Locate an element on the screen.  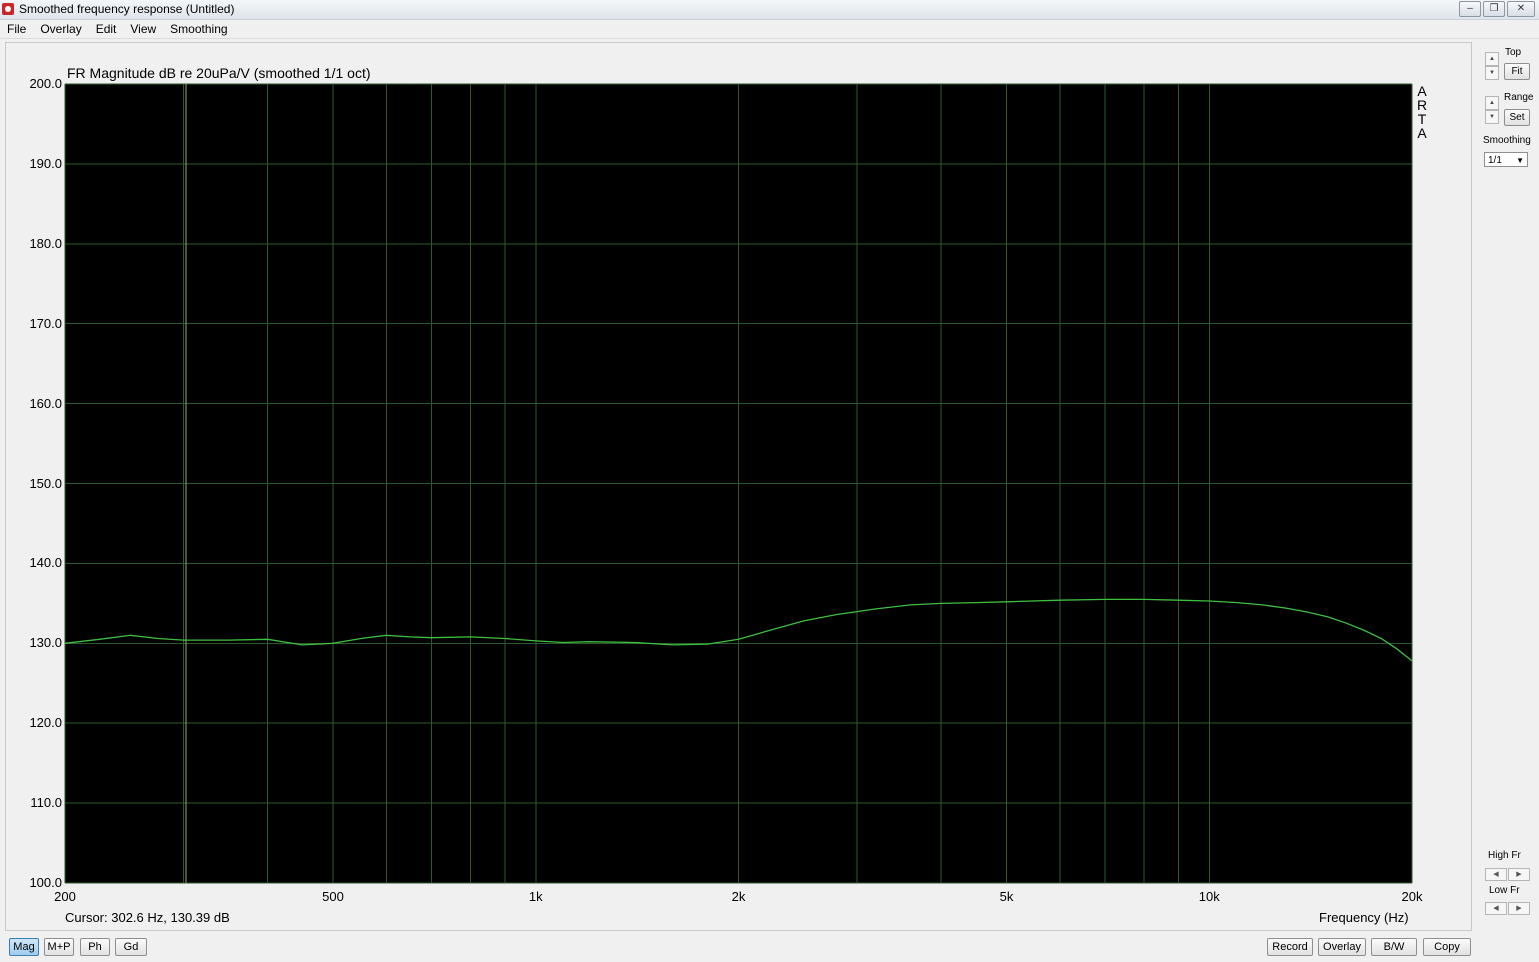
cursor-readout: Cursor: 302.6 Hz, 130.39 dB is located at coordinates (147, 917).